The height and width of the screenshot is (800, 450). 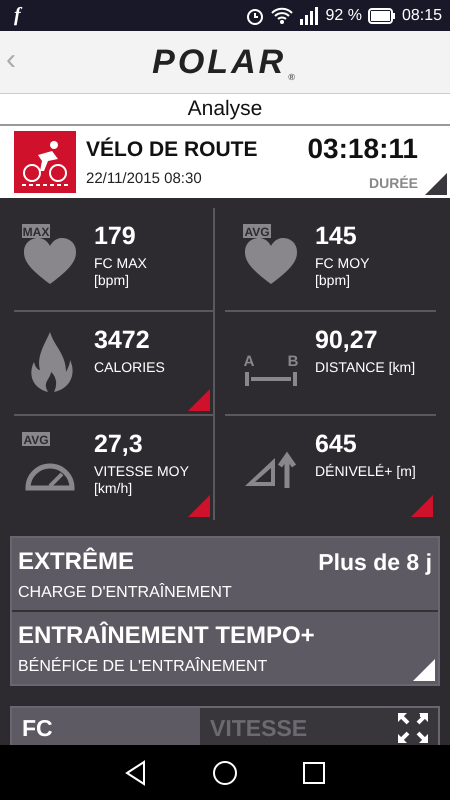 What do you see at coordinates (225, 574) in the screenshot?
I see `training-card: EXTRÊME Plus de 8 j CHARGE D'ENTRAÎNEMENT` at bounding box center [225, 574].